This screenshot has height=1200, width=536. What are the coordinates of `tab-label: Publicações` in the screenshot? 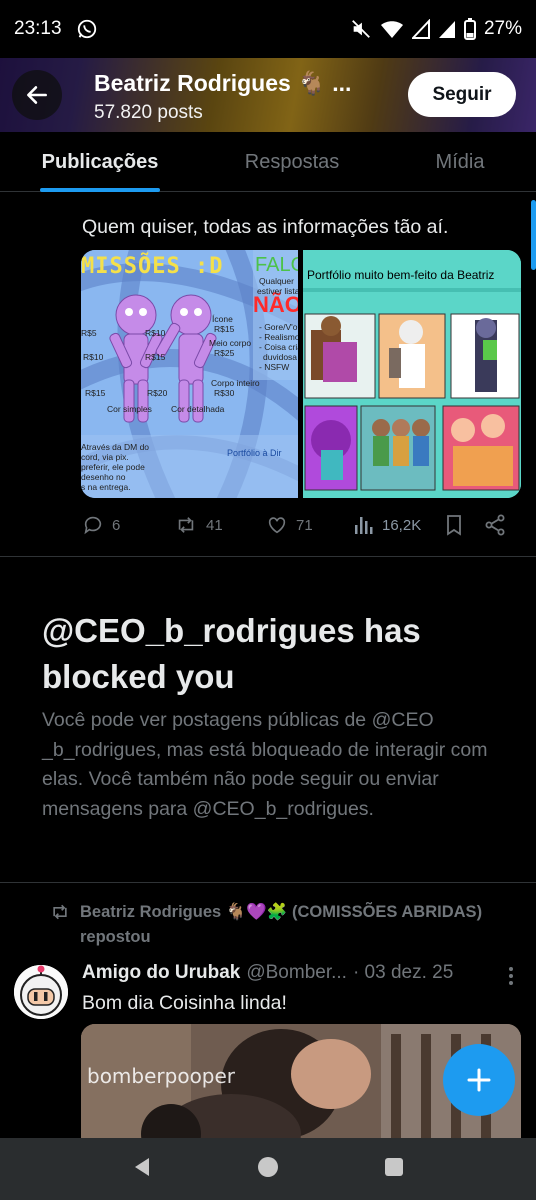 It's located at (100, 161).